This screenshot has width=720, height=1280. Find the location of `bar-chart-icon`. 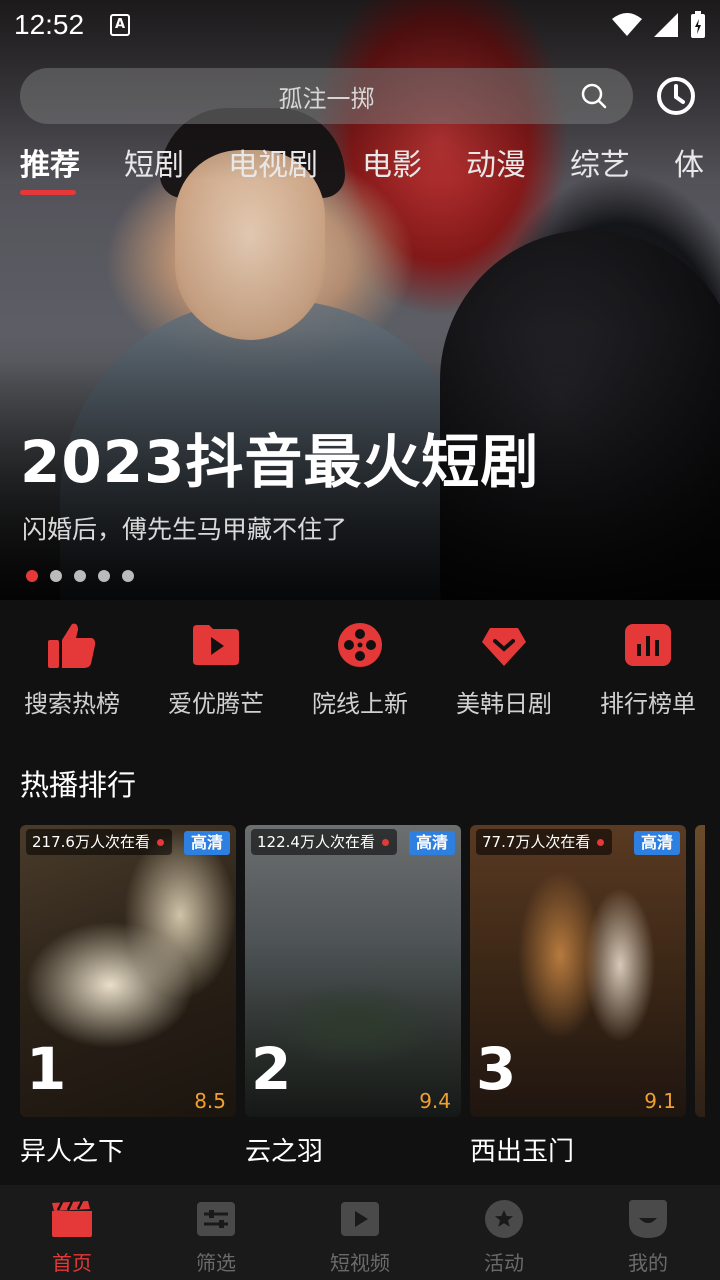

bar-chart-icon is located at coordinates (648, 645).